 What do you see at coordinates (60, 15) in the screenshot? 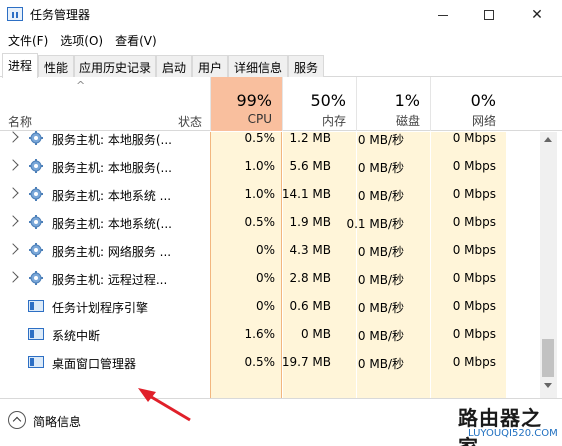
I see `window-title: 任务管理器` at bounding box center [60, 15].